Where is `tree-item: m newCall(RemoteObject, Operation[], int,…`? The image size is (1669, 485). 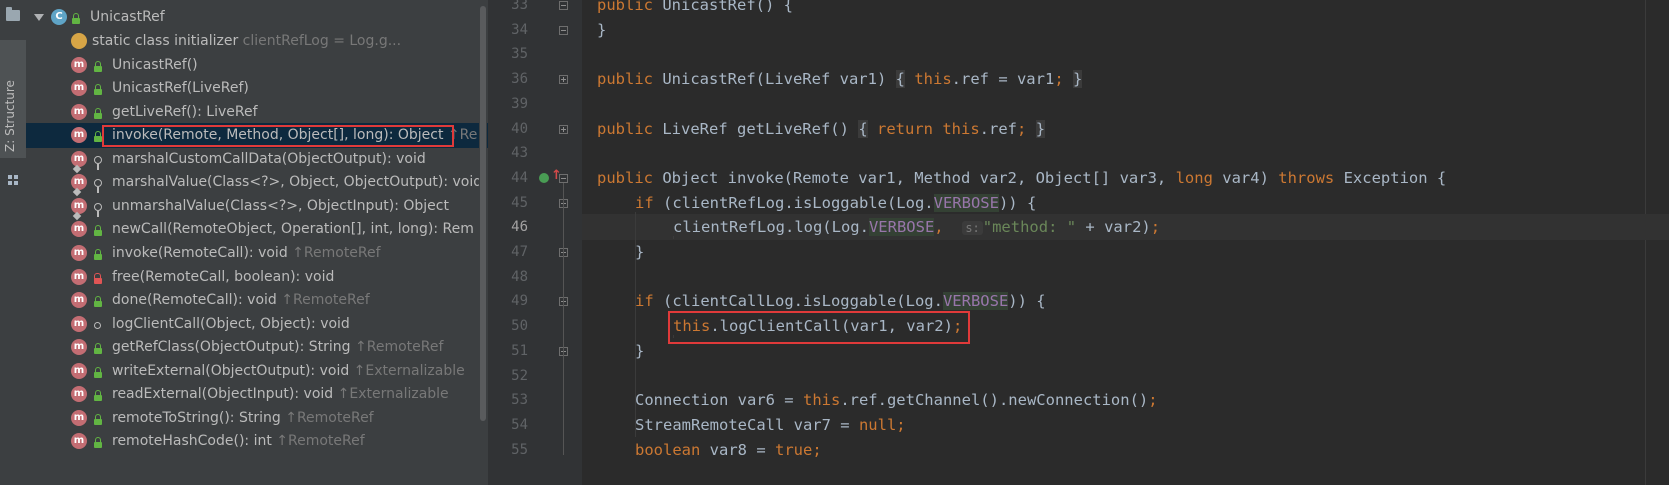
tree-item: m newCall(RemoteObject, Operation[], int,… is located at coordinates (257, 229).